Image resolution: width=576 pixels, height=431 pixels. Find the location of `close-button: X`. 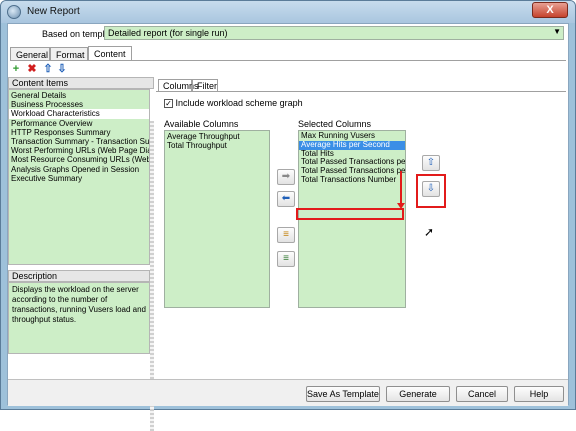

close-button: X is located at coordinates (550, 10).